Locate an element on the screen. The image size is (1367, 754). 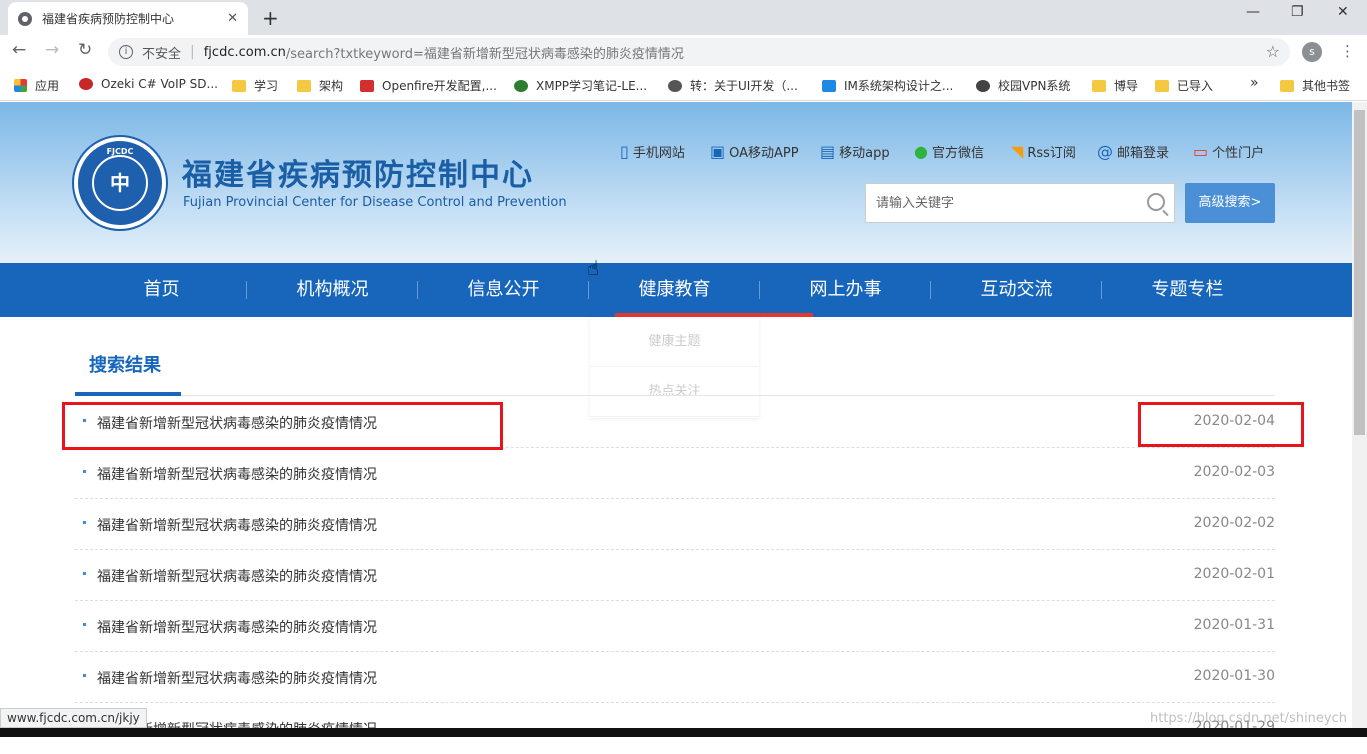
bookmark-folder: 学习 is located at coordinates (255, 85).